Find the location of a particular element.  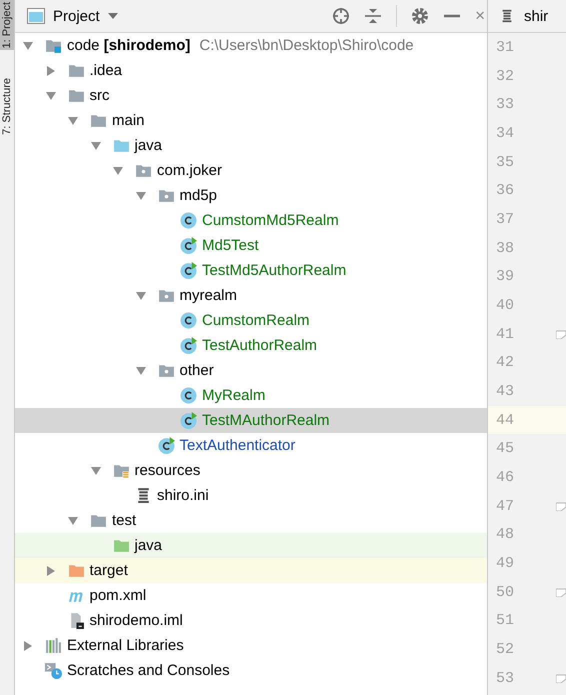

view-selector: Project is located at coordinates (72, 16).